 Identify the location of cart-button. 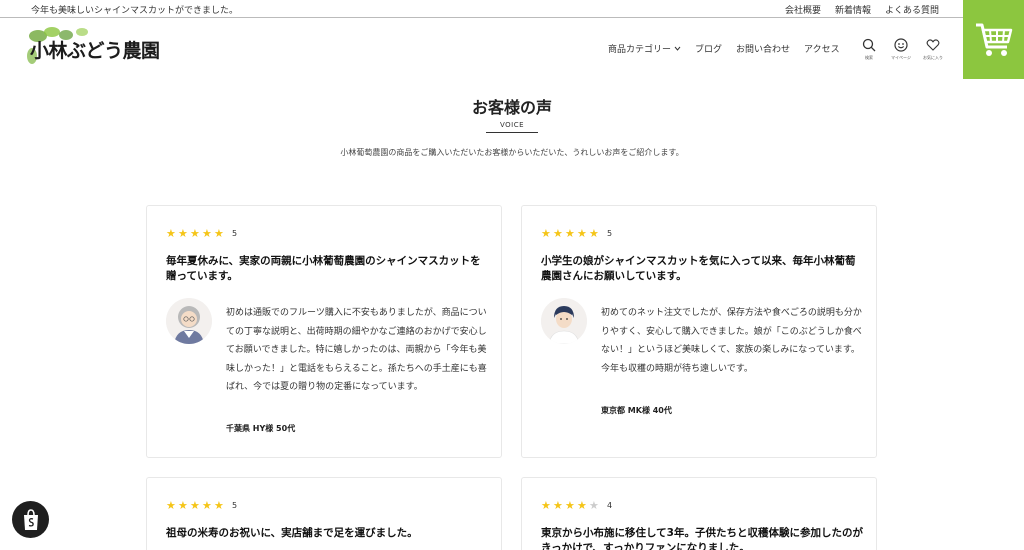
(993, 39).